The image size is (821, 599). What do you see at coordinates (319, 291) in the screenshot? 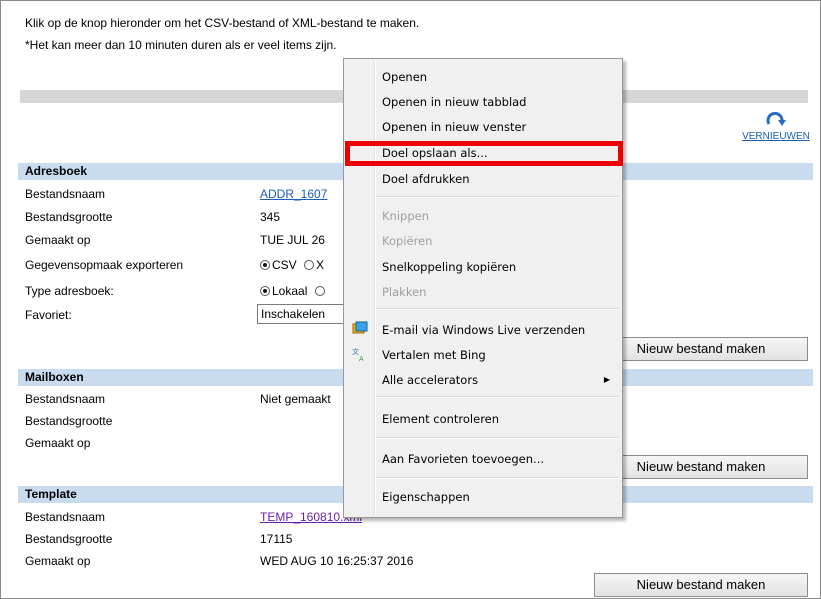
I see `shared-radio` at bounding box center [319, 291].